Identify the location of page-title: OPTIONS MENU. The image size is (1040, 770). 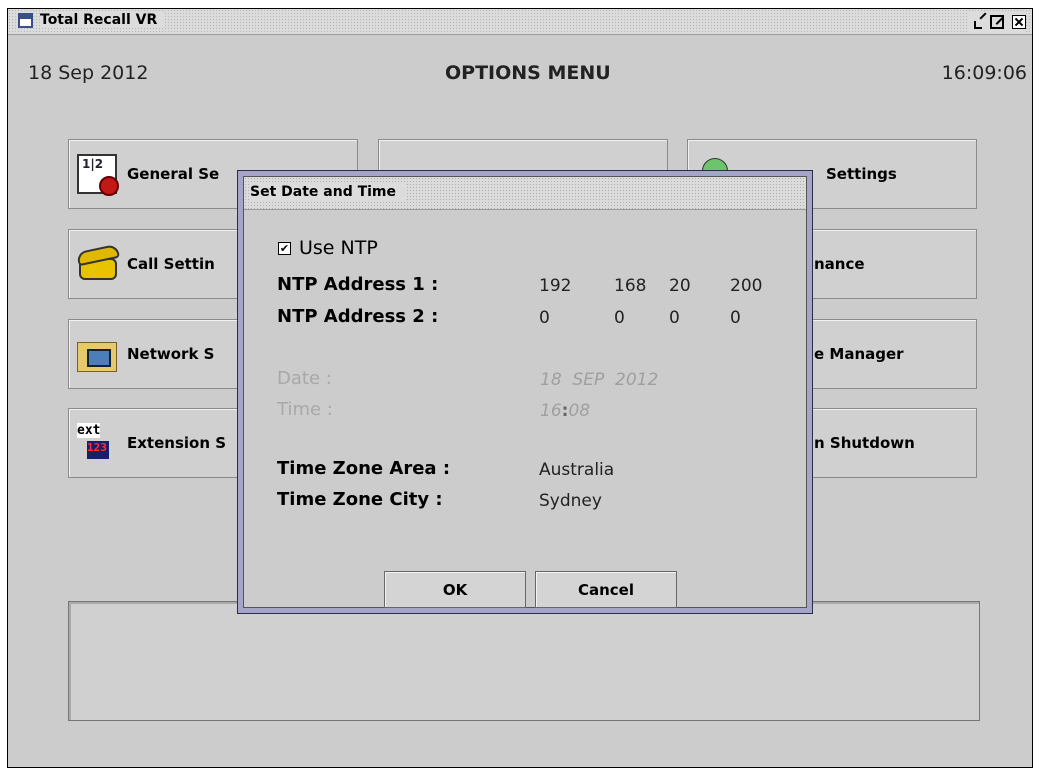
(528, 73).